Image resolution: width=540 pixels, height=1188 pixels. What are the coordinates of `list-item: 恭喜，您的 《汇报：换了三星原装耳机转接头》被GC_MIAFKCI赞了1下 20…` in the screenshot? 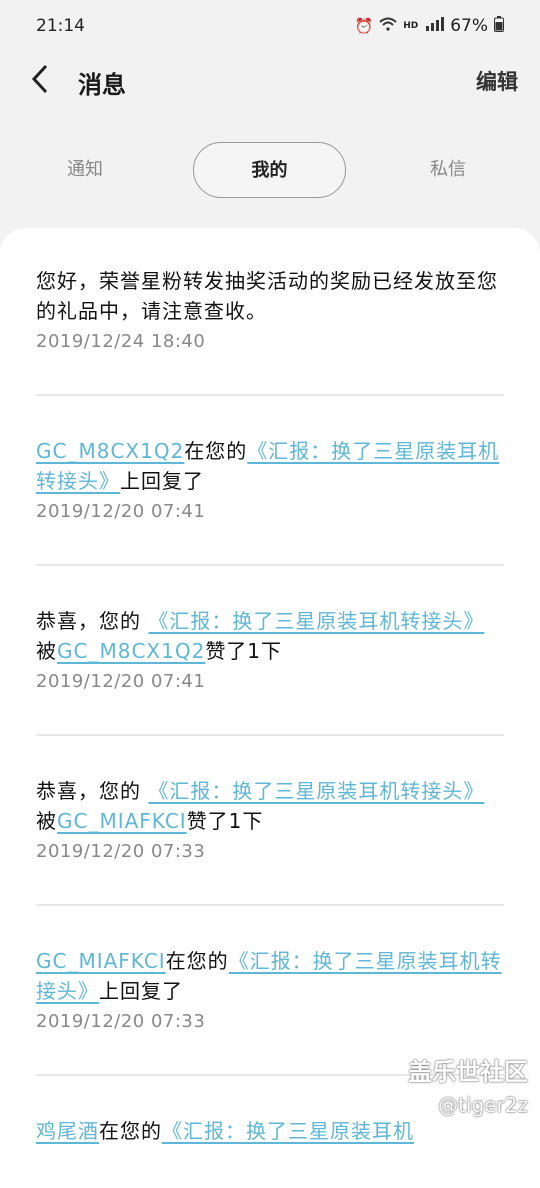 It's located at (270, 821).